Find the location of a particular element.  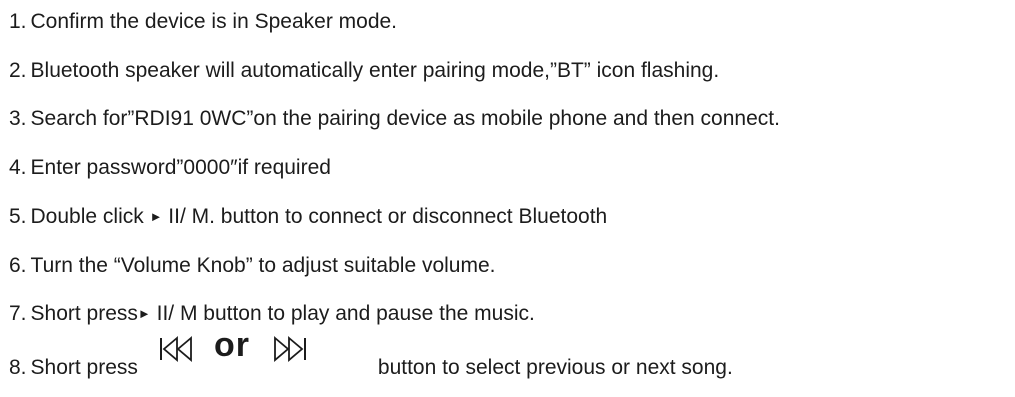

step-number: 7. is located at coordinates (18, 313).